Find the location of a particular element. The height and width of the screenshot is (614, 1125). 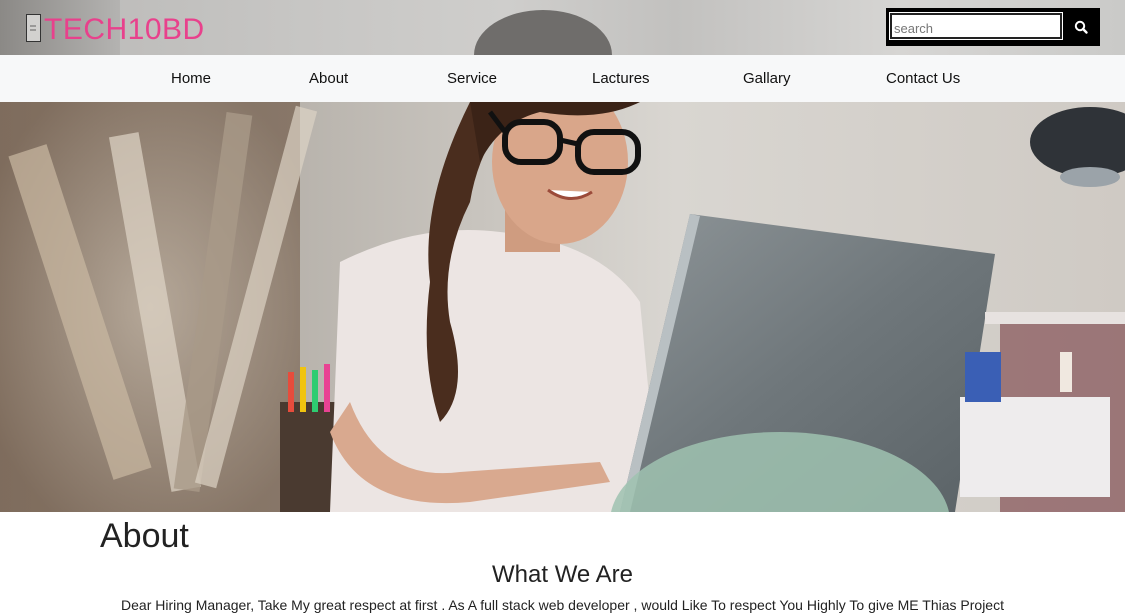

logo-mark-glyph is located at coordinates (33, 28).